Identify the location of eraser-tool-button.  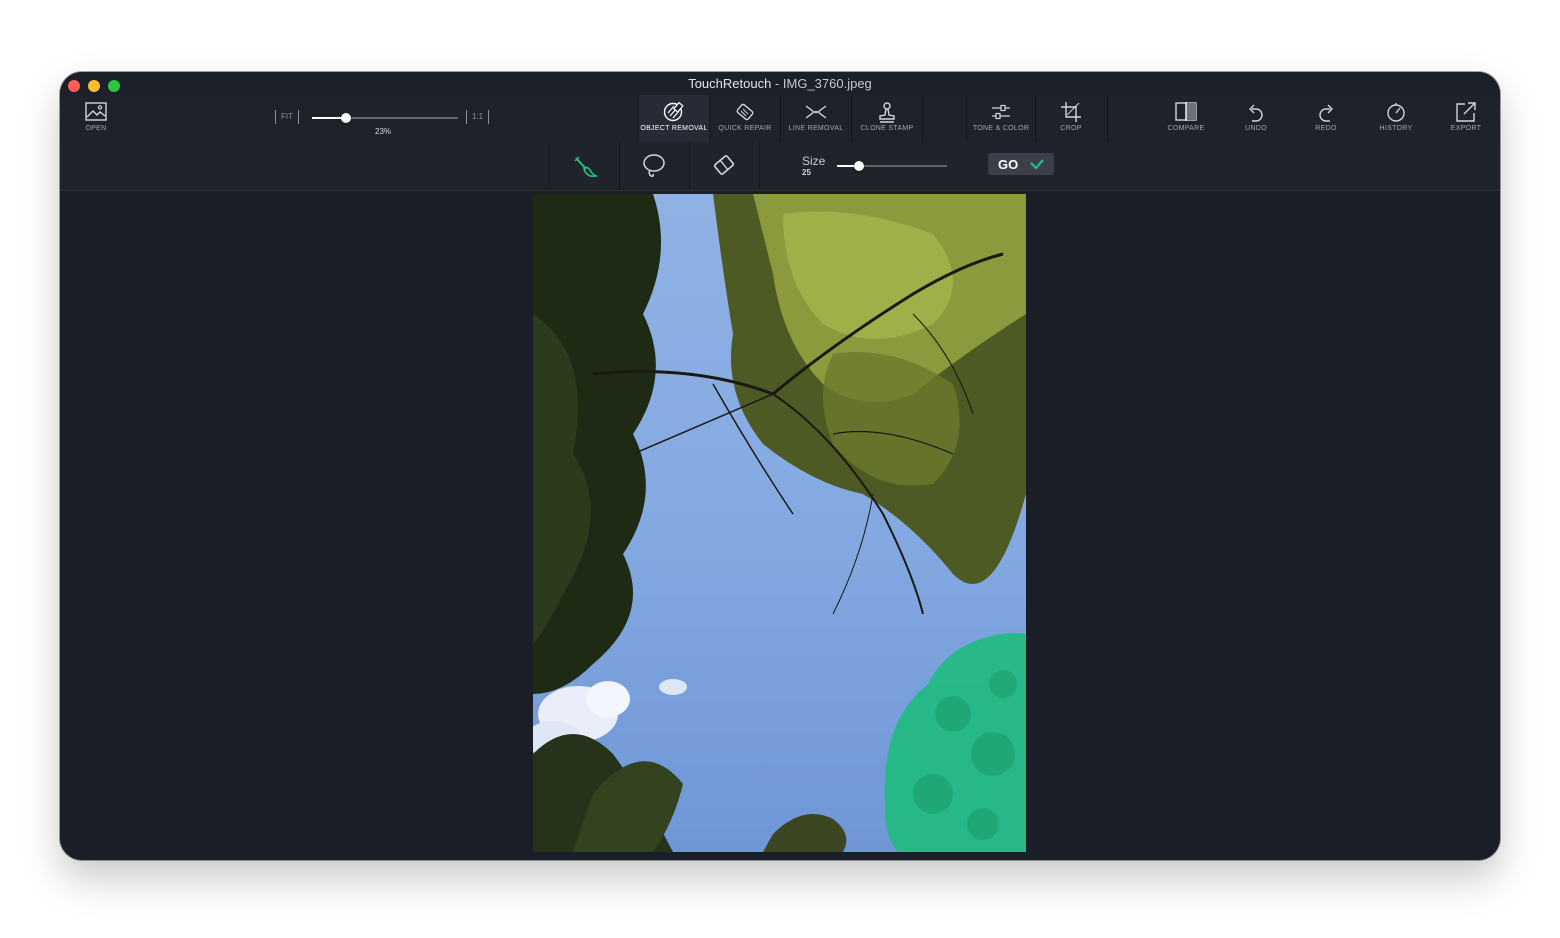
(724, 166).